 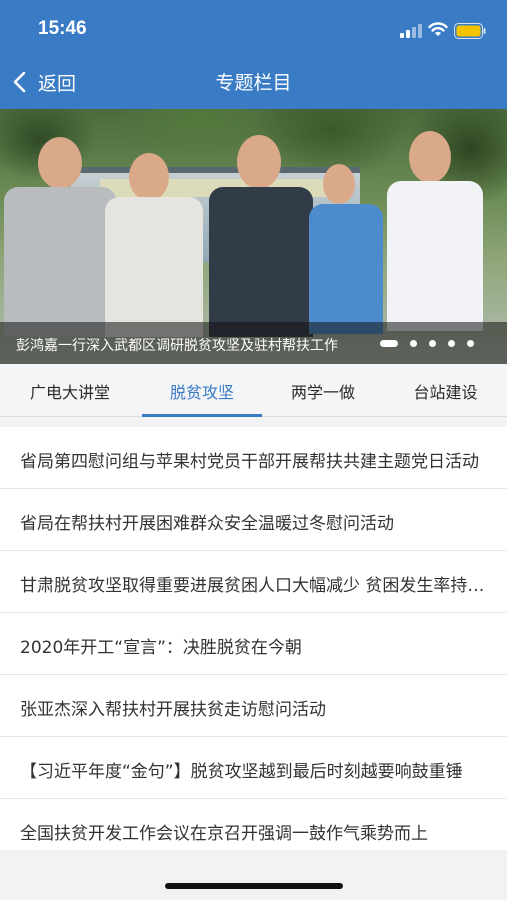 I want to click on article-title: 【习近平年度“金句”】脱贫攻坚越到最后时刻越要响鼓重锤, so click(x=241, y=772).